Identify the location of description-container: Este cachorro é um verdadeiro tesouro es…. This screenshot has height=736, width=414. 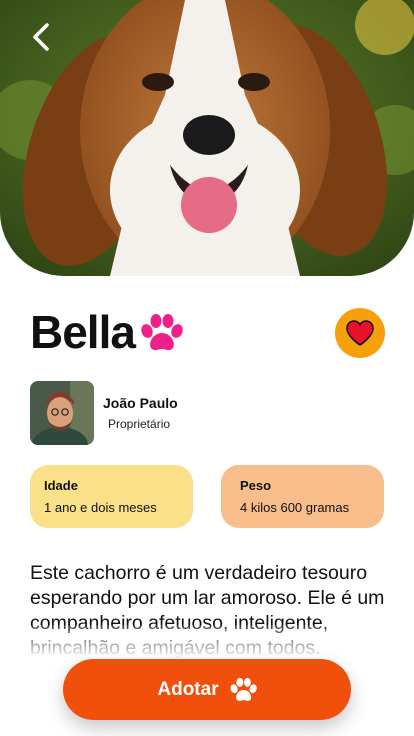
(208, 616).